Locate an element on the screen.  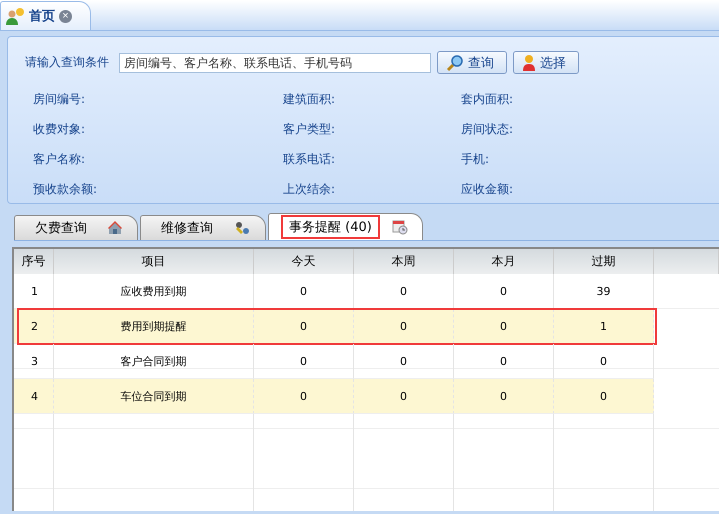
tab: 事务提醒 (40) is located at coordinates (345, 226).